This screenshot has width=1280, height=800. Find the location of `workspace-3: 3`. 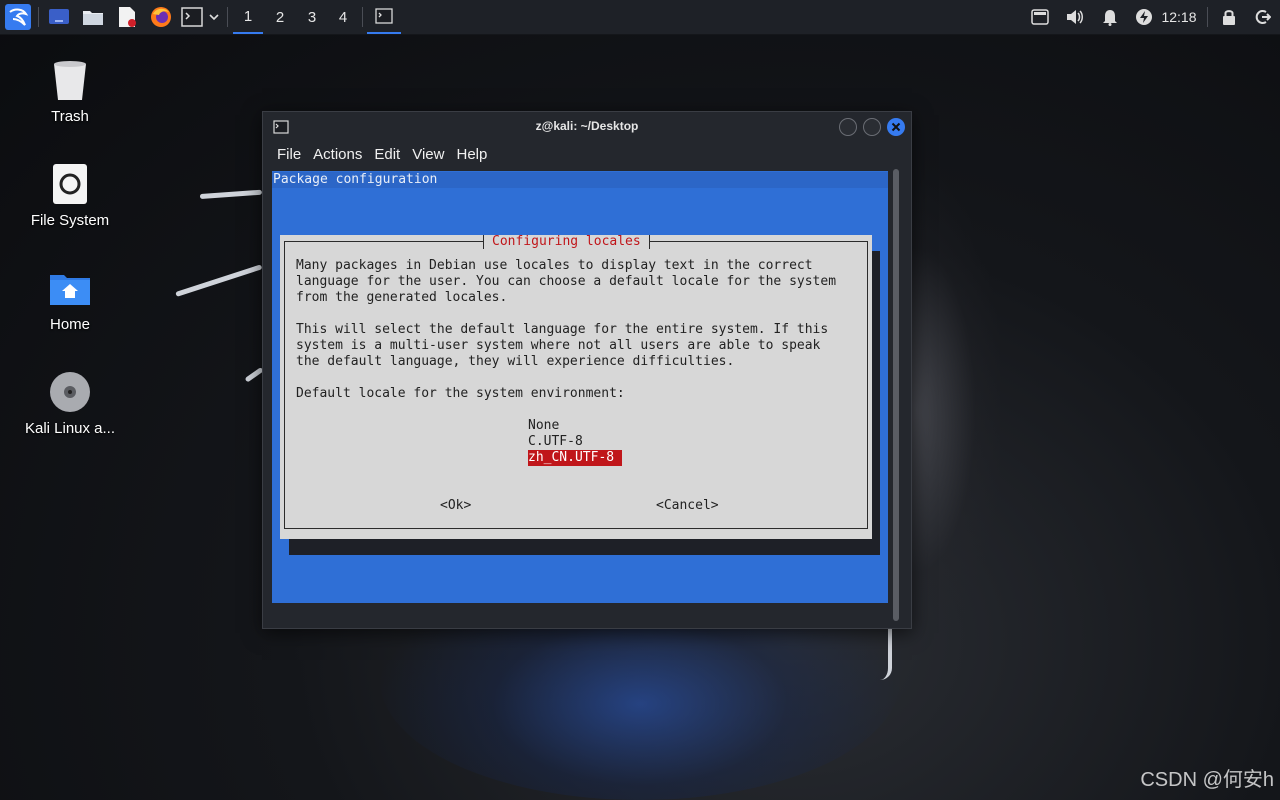

workspace-3: 3 is located at coordinates (312, 17).